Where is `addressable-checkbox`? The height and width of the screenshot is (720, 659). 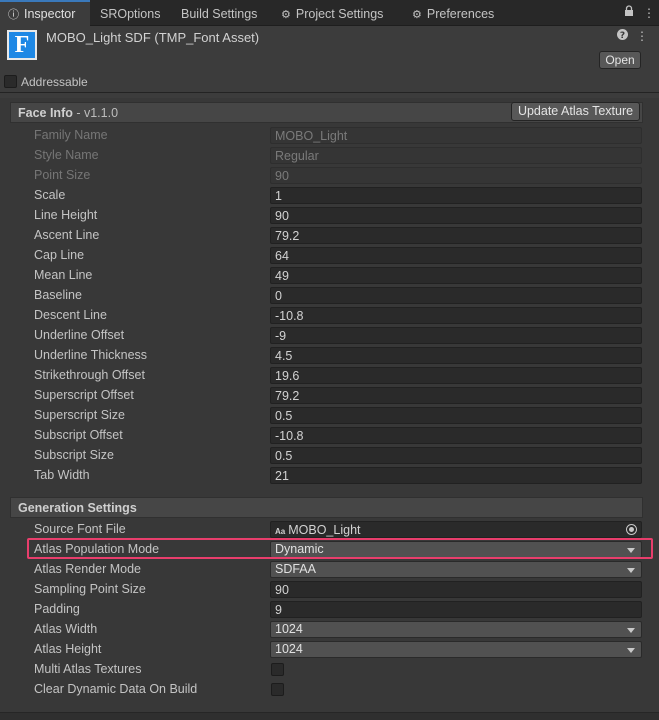
addressable-checkbox is located at coordinates (10, 81).